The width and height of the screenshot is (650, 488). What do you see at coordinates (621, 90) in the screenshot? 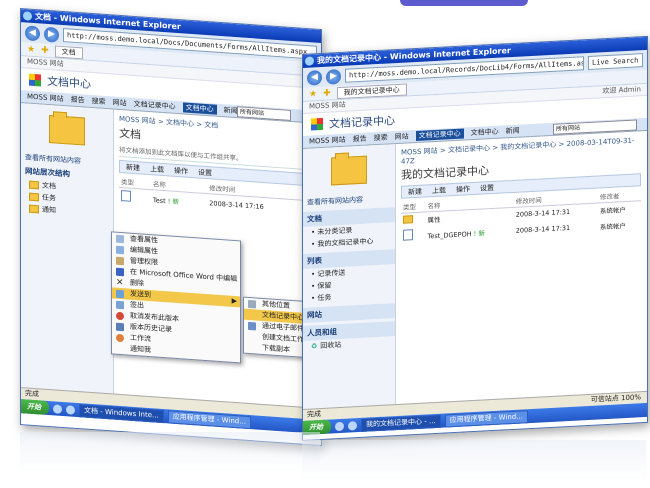
I see `welcome-menu: 欢迎 Admin` at bounding box center [621, 90].